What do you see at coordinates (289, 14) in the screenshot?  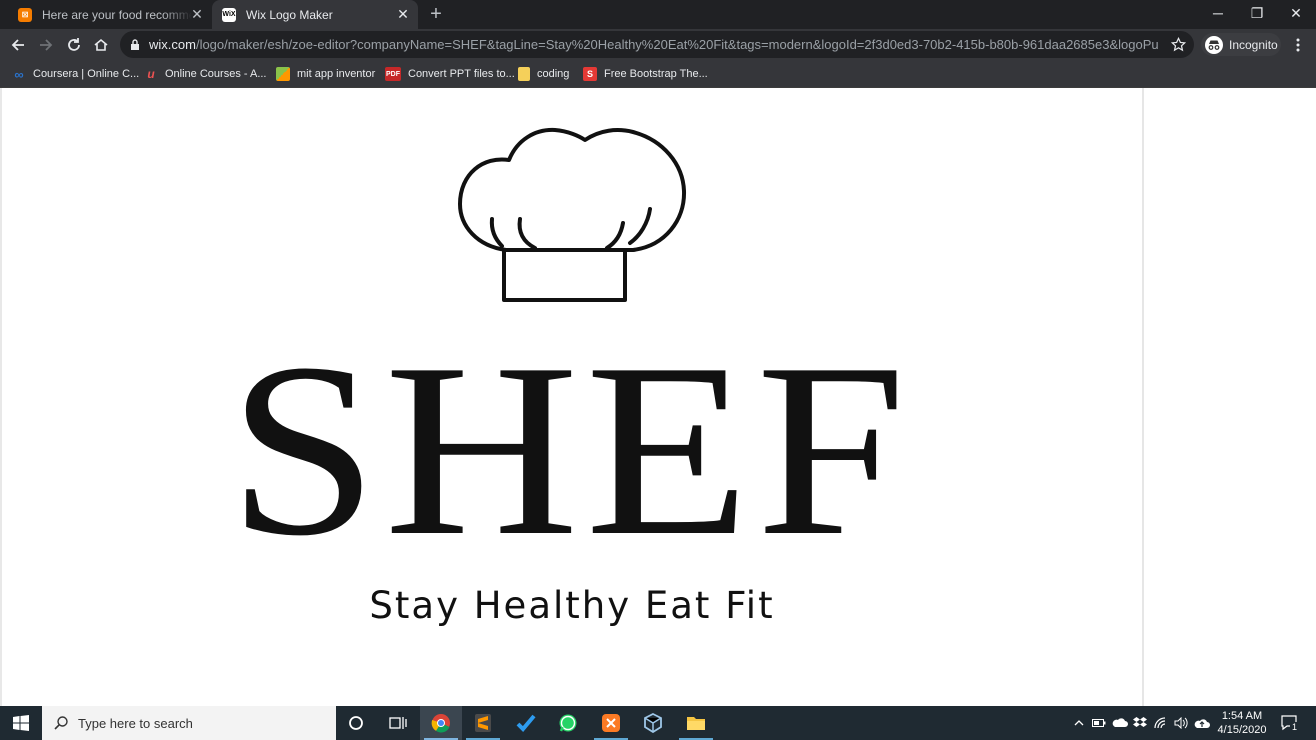 I see `tab-title: Wix Logo Maker` at bounding box center [289, 14].